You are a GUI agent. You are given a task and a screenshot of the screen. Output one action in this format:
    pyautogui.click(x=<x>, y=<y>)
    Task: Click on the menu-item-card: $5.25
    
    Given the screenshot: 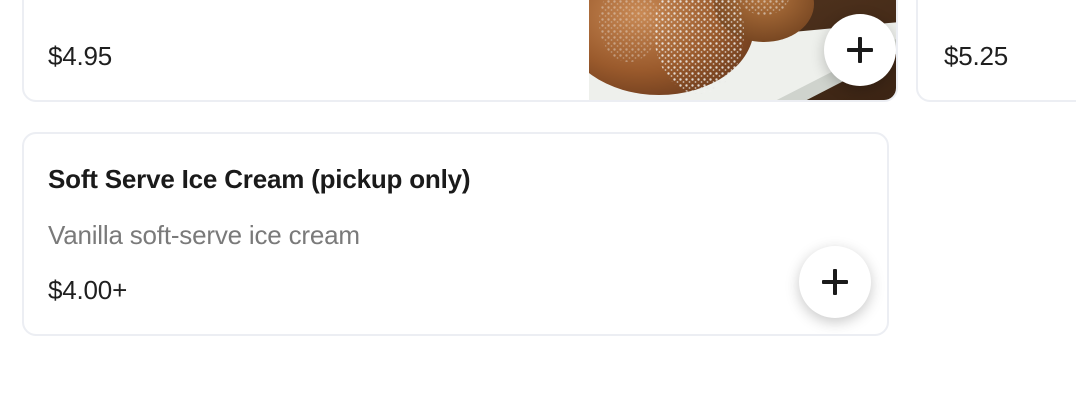 What is the action you would take?
    pyautogui.click(x=996, y=51)
    